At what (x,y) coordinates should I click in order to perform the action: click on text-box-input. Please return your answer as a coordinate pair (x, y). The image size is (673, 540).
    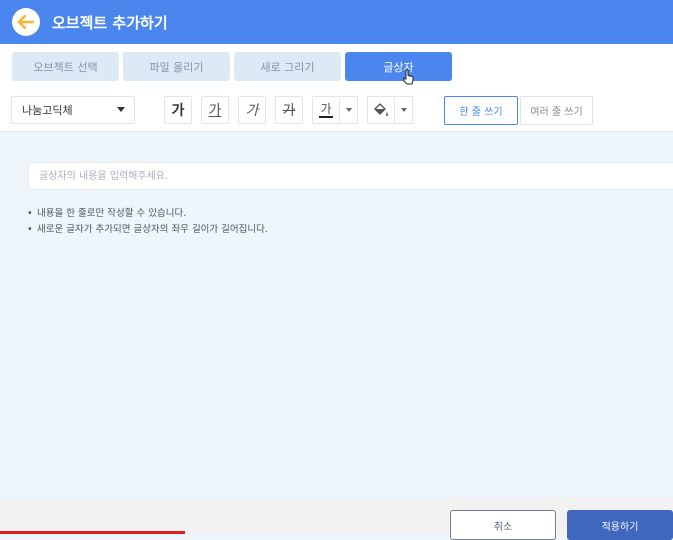
    Looking at the image, I should click on (350, 176).